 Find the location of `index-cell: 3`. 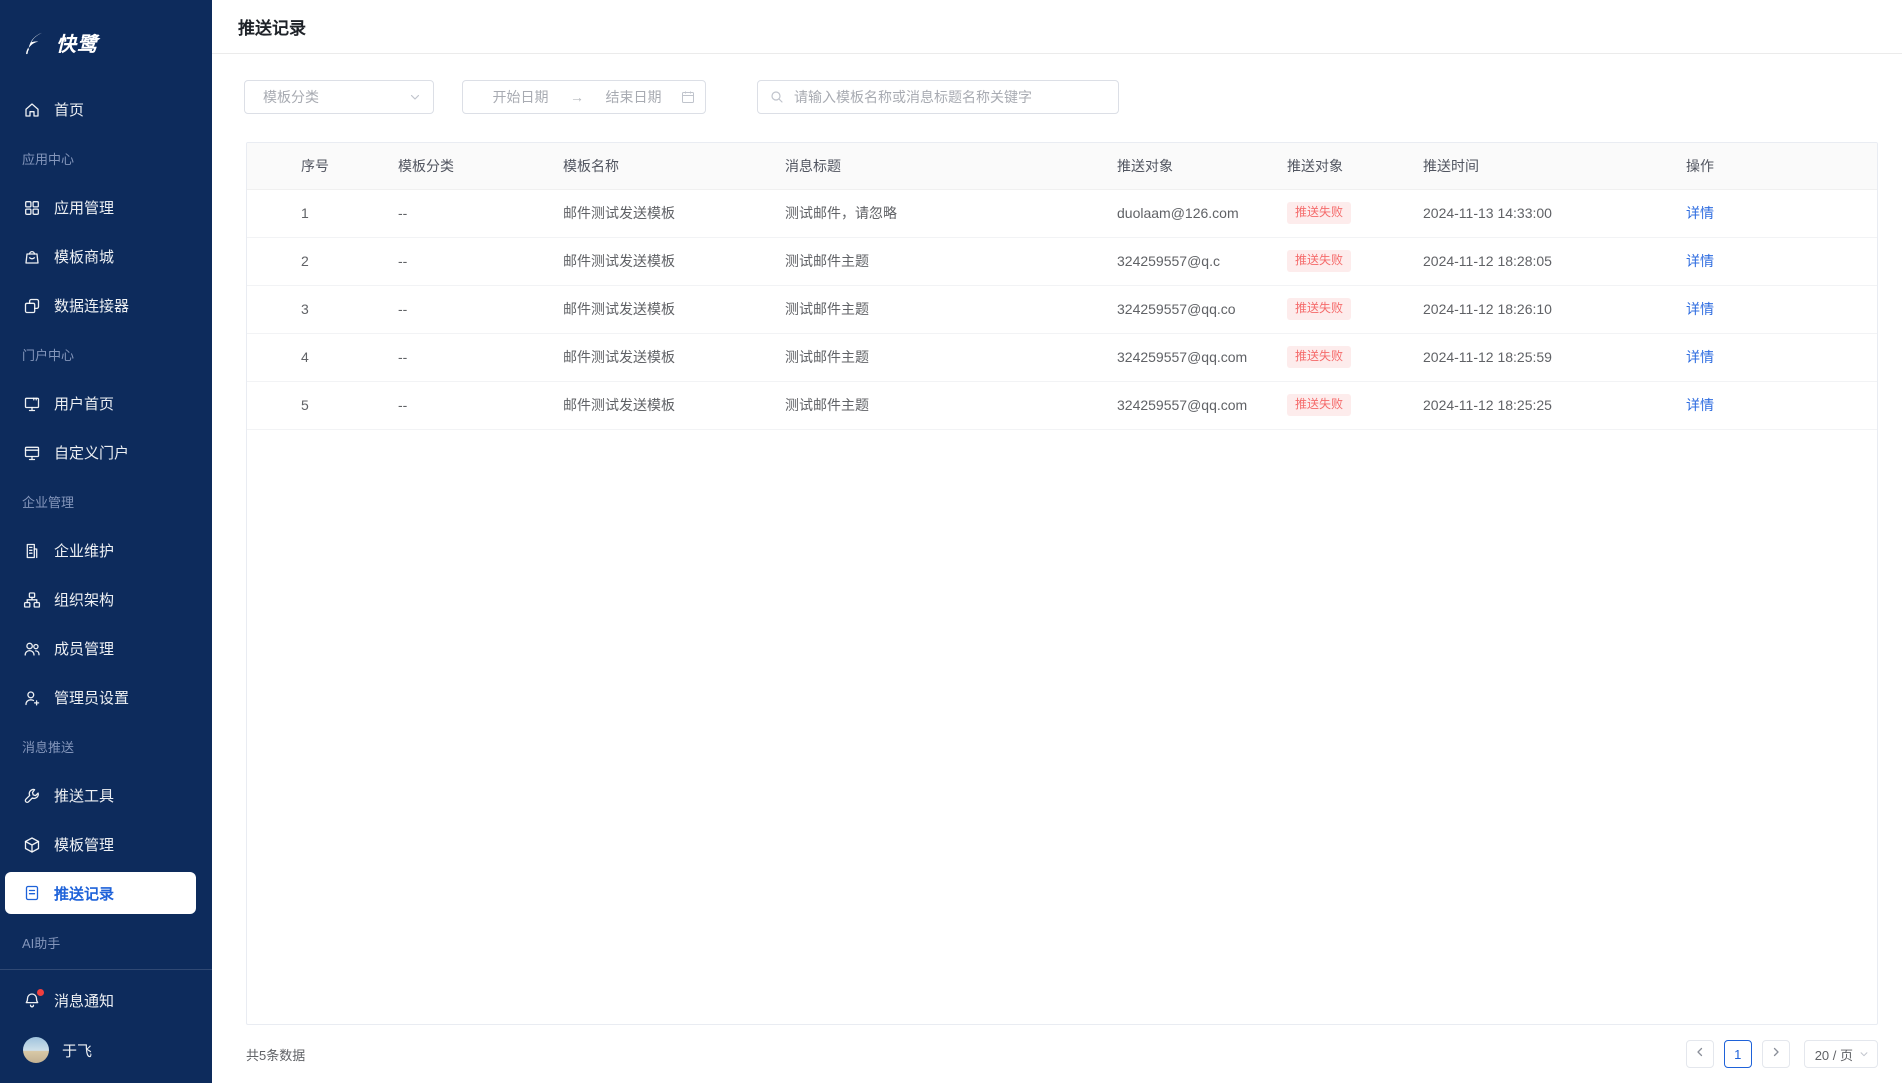

index-cell: 3 is located at coordinates (322, 309).